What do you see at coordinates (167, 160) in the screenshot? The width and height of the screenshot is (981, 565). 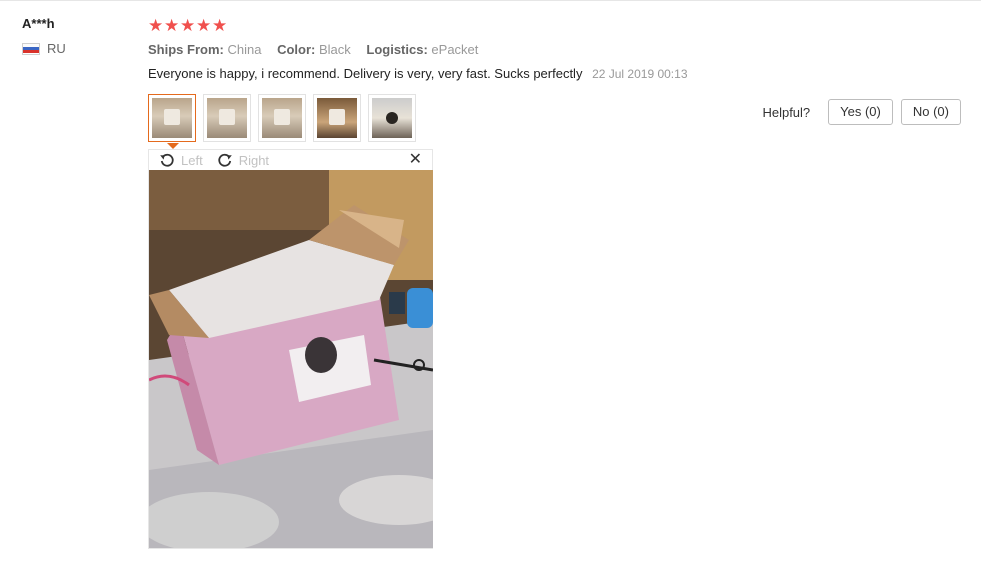 I see `rotate-left-icon` at bounding box center [167, 160].